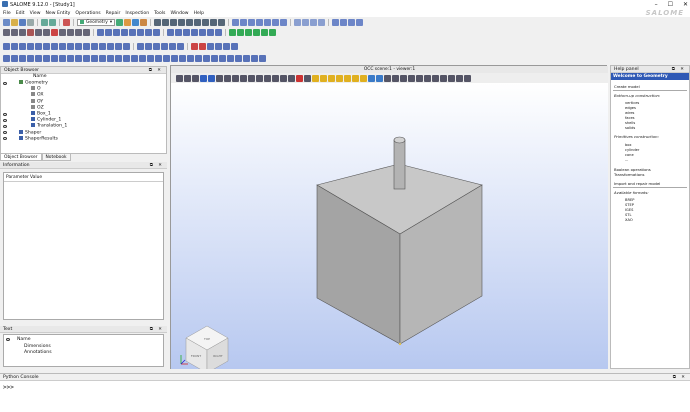  Describe the element at coordinates (36, 89) in the screenshot. I see `tree-item: O` at that location.